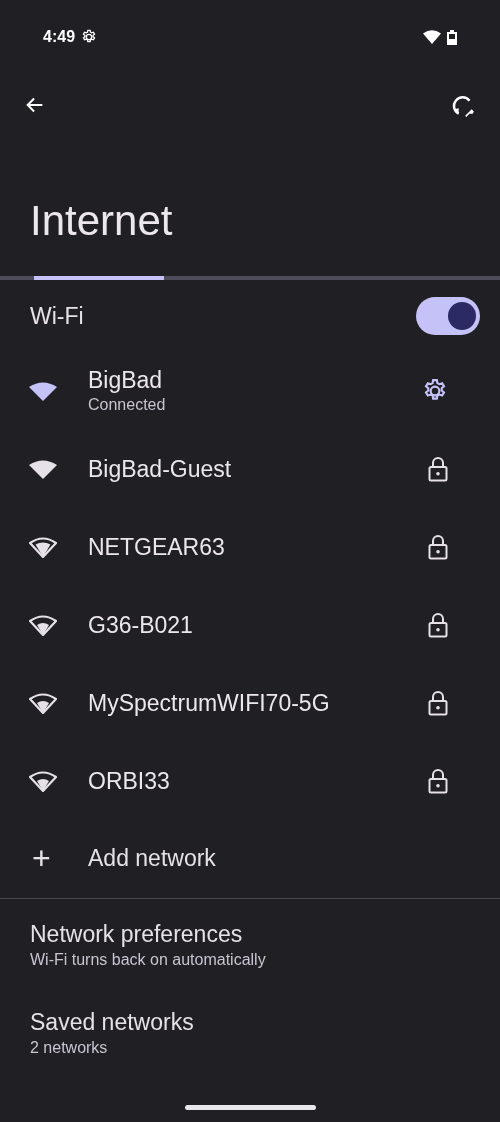 This screenshot has width=500, height=1122. I want to click on network-name: G36-B021, so click(258, 625).